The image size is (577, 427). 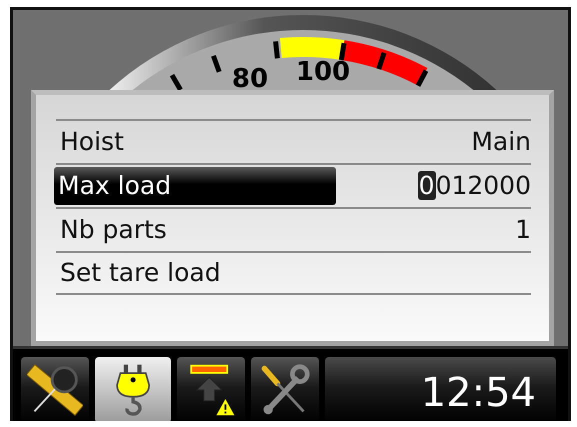 I want to click on menu-value: 1, so click(x=523, y=230).